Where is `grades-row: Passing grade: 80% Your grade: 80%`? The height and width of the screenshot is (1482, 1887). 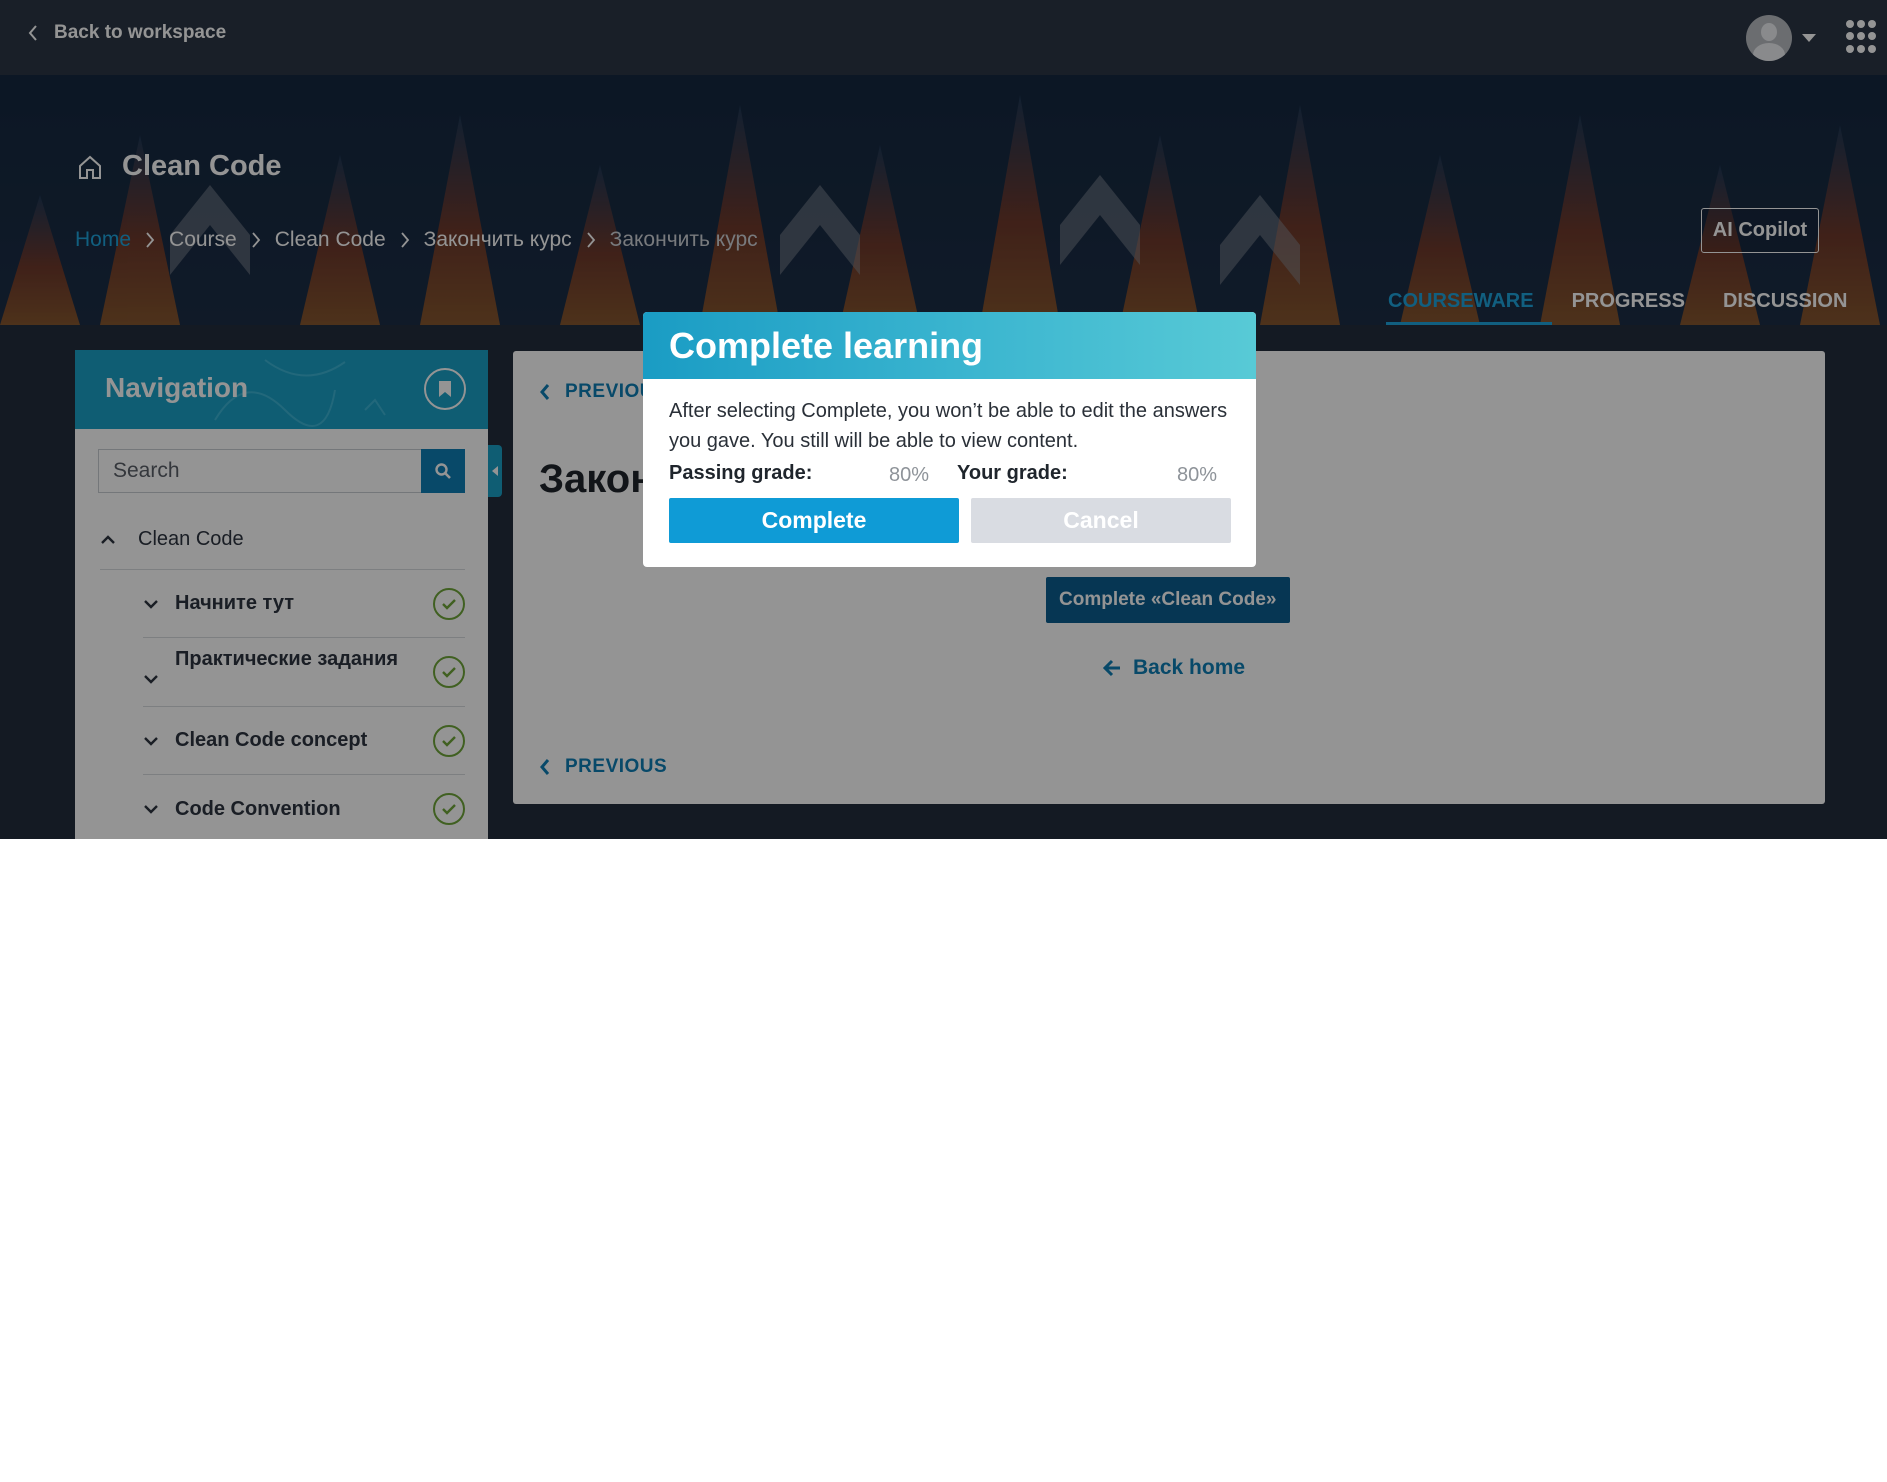
grades-row: Passing grade: 80% Your grade: 80% is located at coordinates (949, 477).